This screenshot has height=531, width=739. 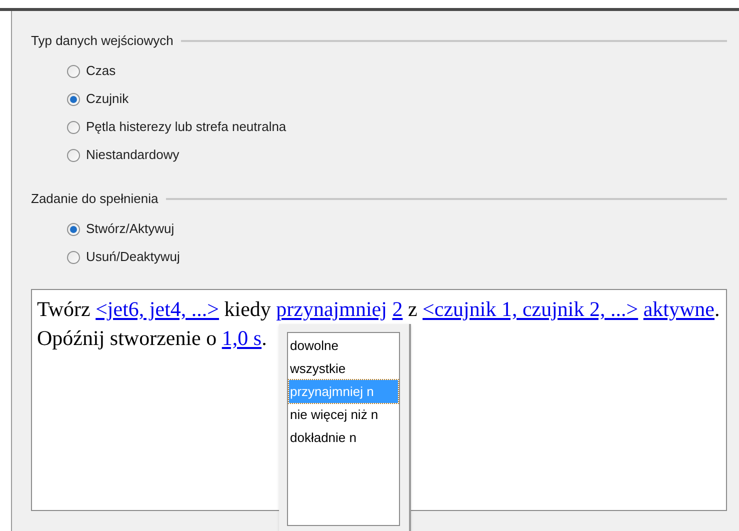 What do you see at coordinates (378, 309) in the screenshot?
I see `rule-sentence: Twórz <jet6, jet4, ...> kiedy przynajmniej 2 z <czujnik 1, czujnik 2, ...> aktywne.` at bounding box center [378, 309].